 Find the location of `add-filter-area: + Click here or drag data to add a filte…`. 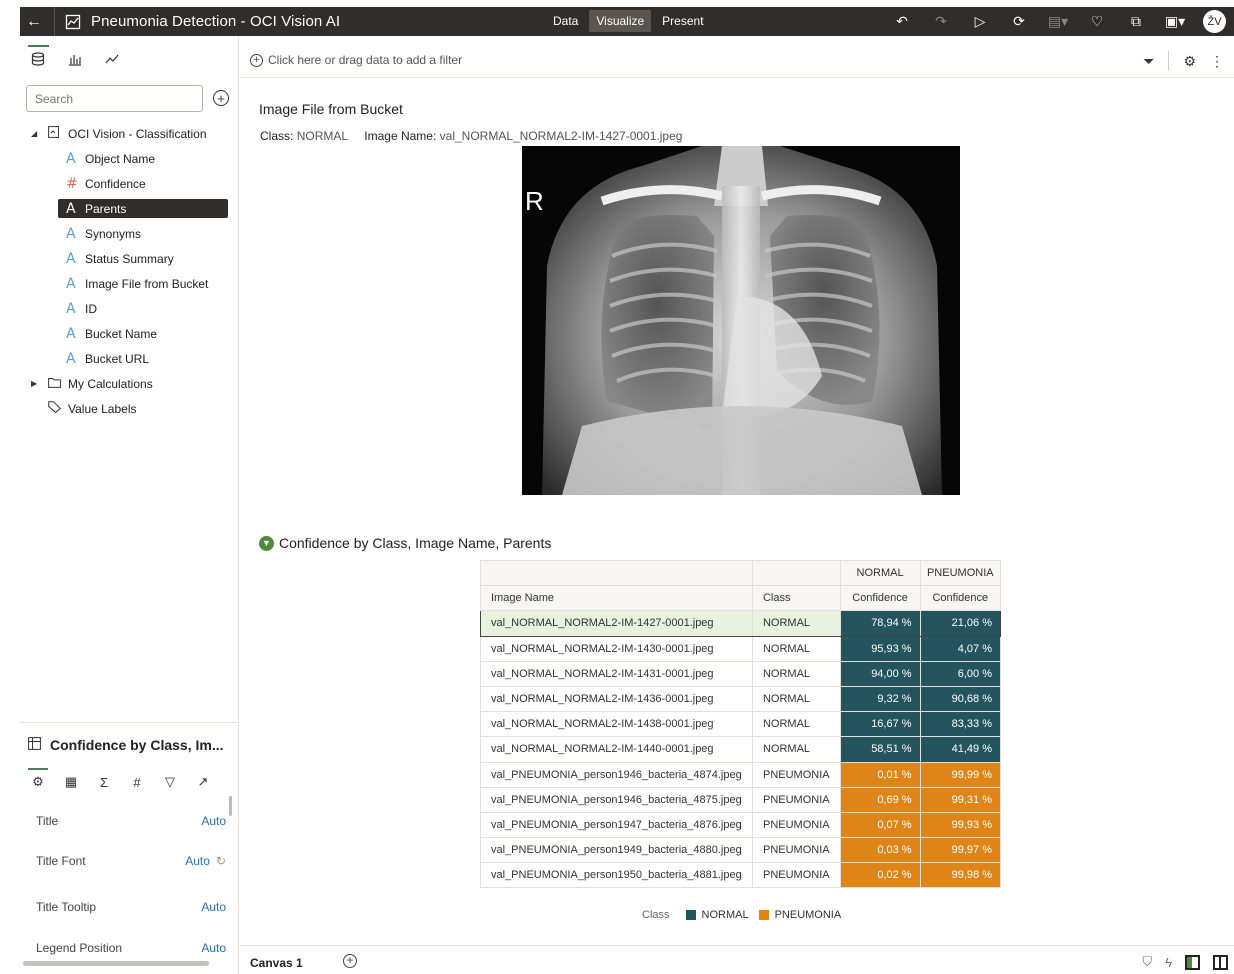

add-filter-area: + Click here or drag data to add a filte… is located at coordinates (356, 60).